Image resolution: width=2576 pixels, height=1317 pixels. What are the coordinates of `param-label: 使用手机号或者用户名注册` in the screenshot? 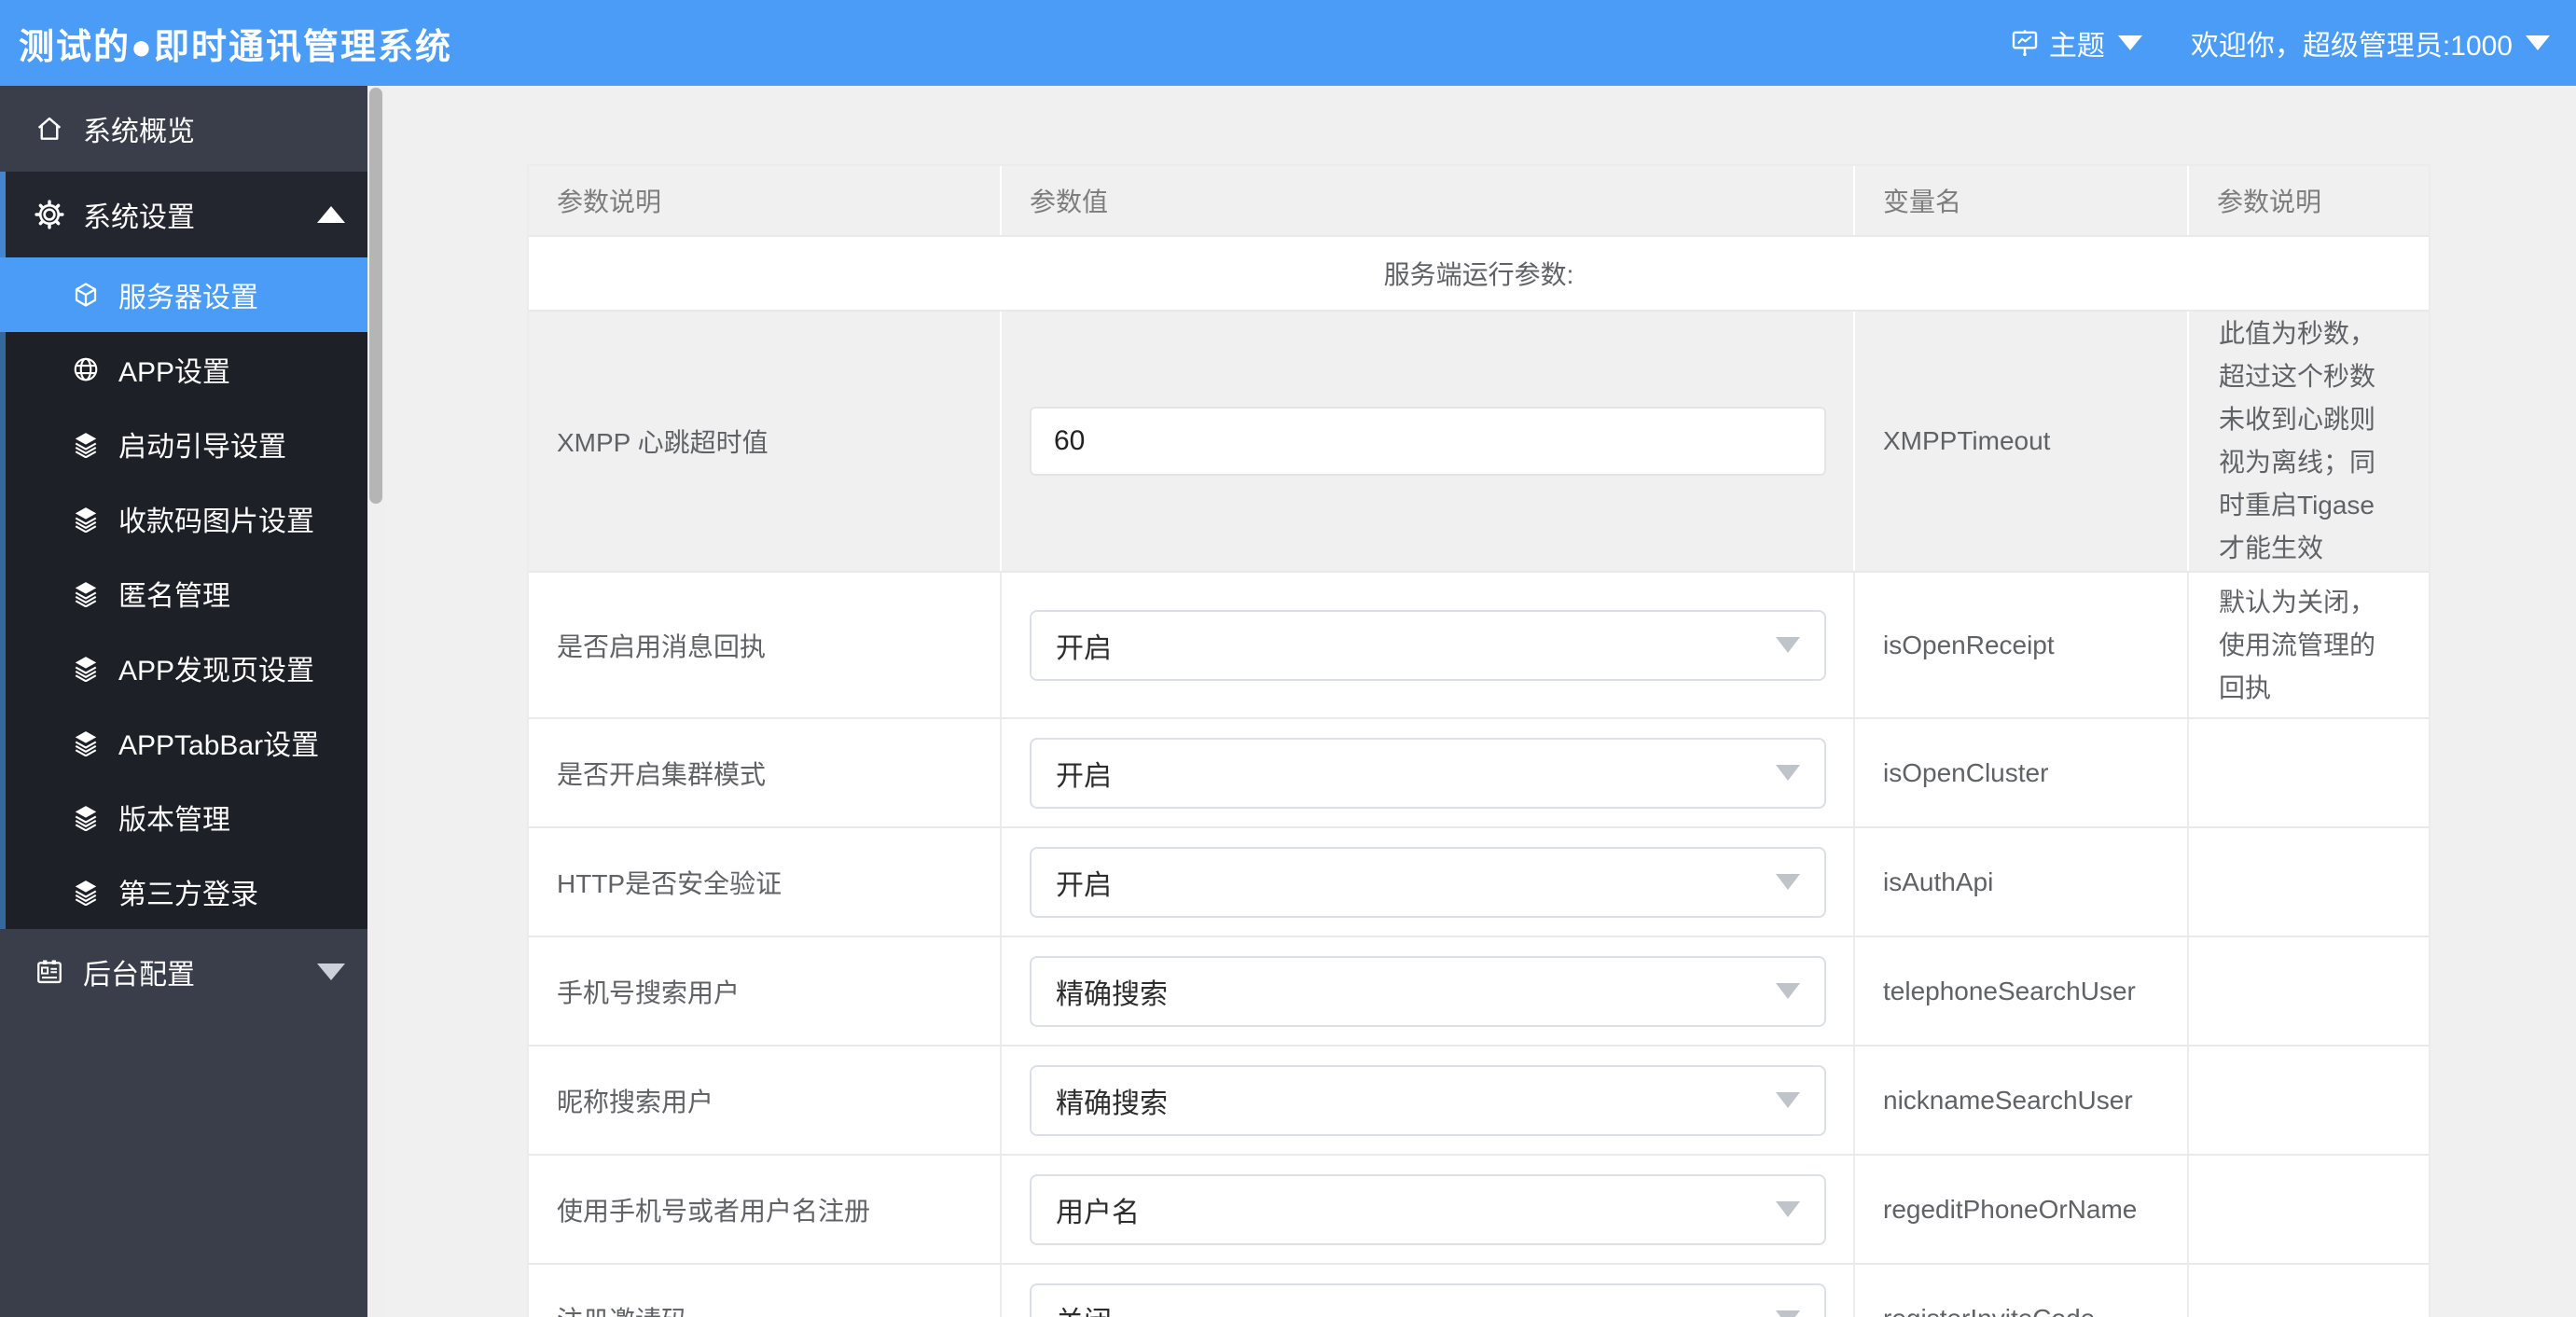 It's located at (714, 1211).